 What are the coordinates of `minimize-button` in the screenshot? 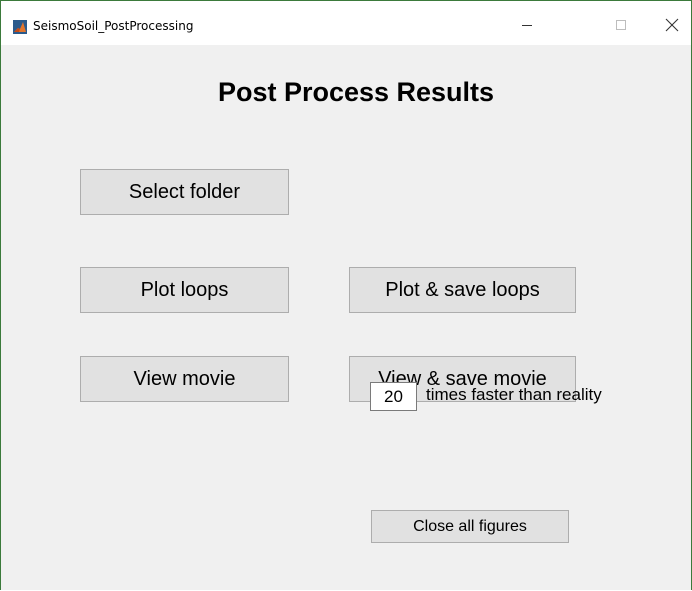 It's located at (527, 27).